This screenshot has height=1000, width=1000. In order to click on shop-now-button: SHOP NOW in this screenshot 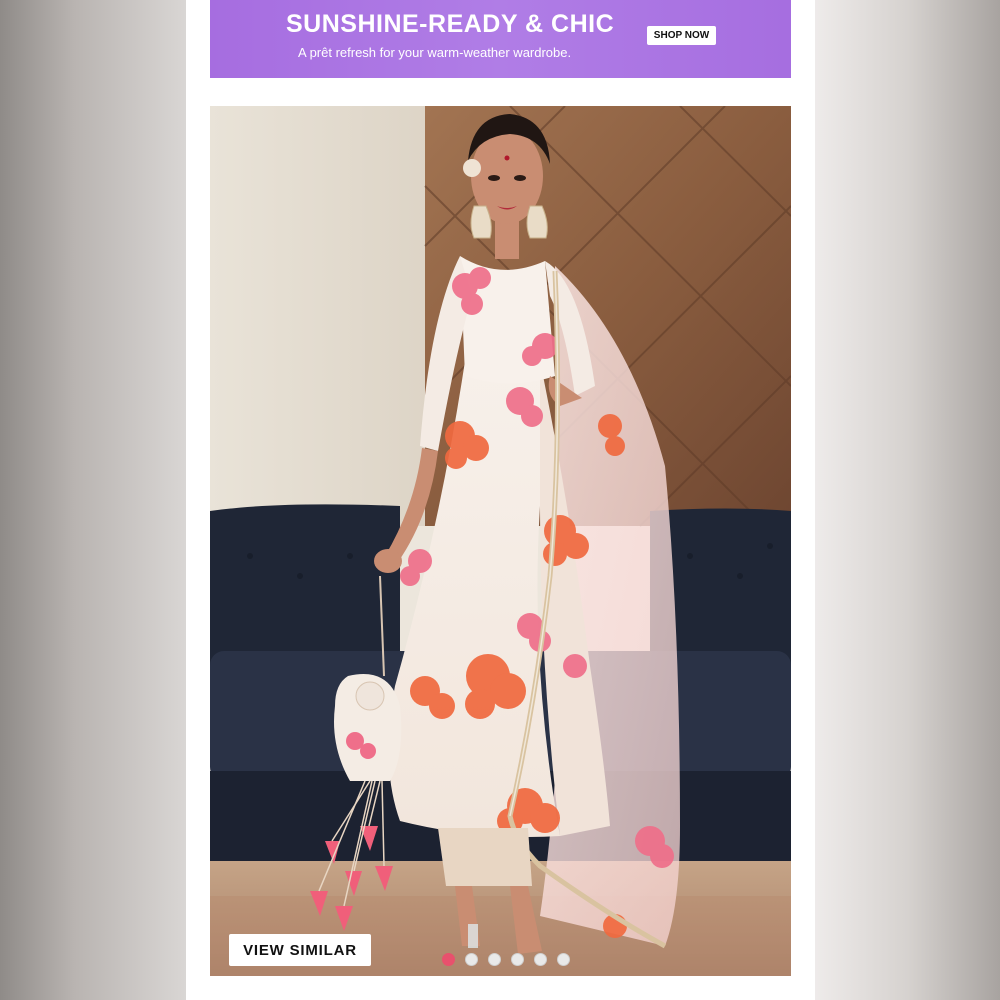, I will do `click(681, 35)`.